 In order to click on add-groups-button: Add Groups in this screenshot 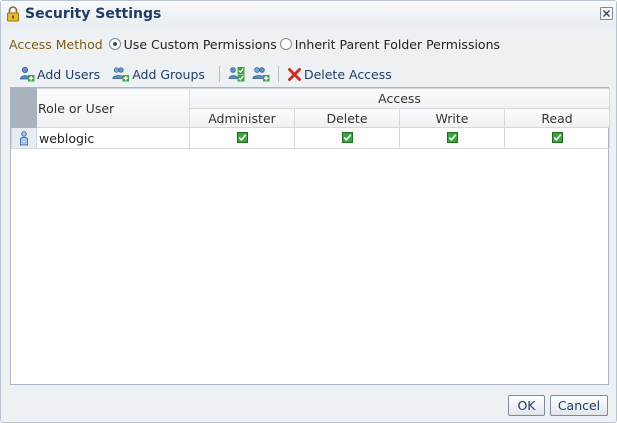, I will do `click(158, 74)`.